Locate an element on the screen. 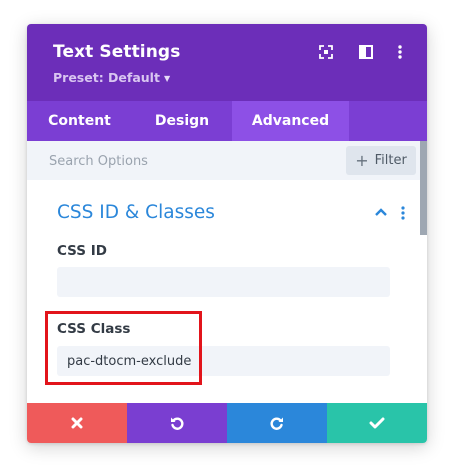 The image size is (453, 476). preset-dropdown: Preset: Default ▼ is located at coordinates (111, 77).